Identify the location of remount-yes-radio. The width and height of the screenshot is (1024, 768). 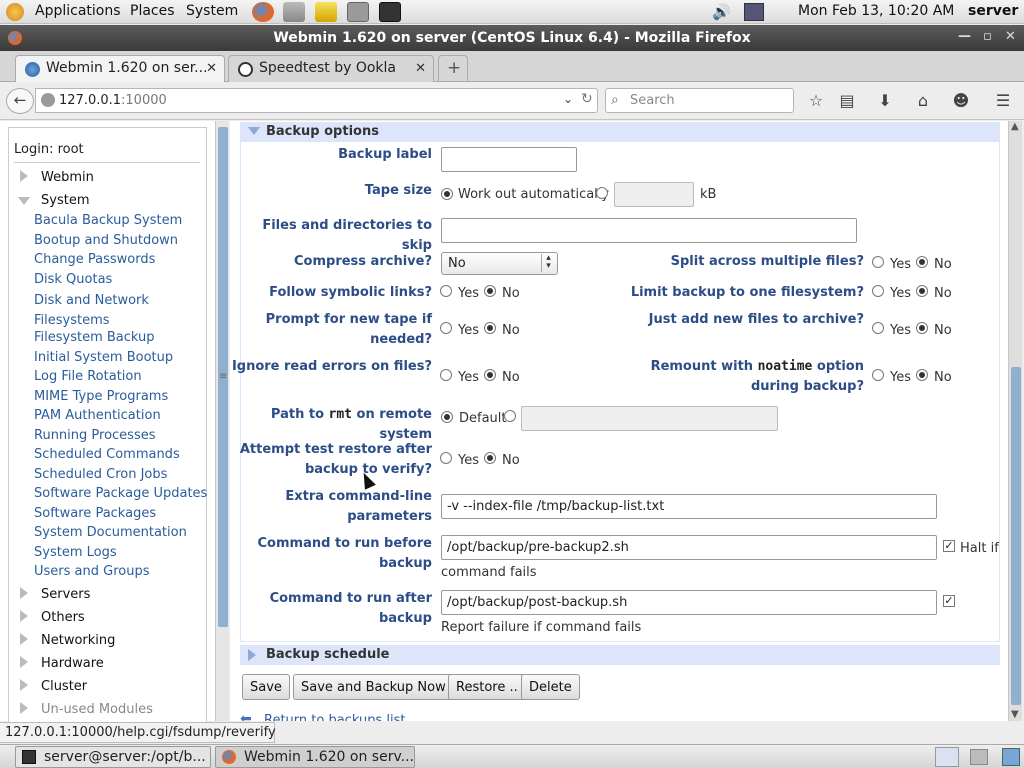
(878, 375).